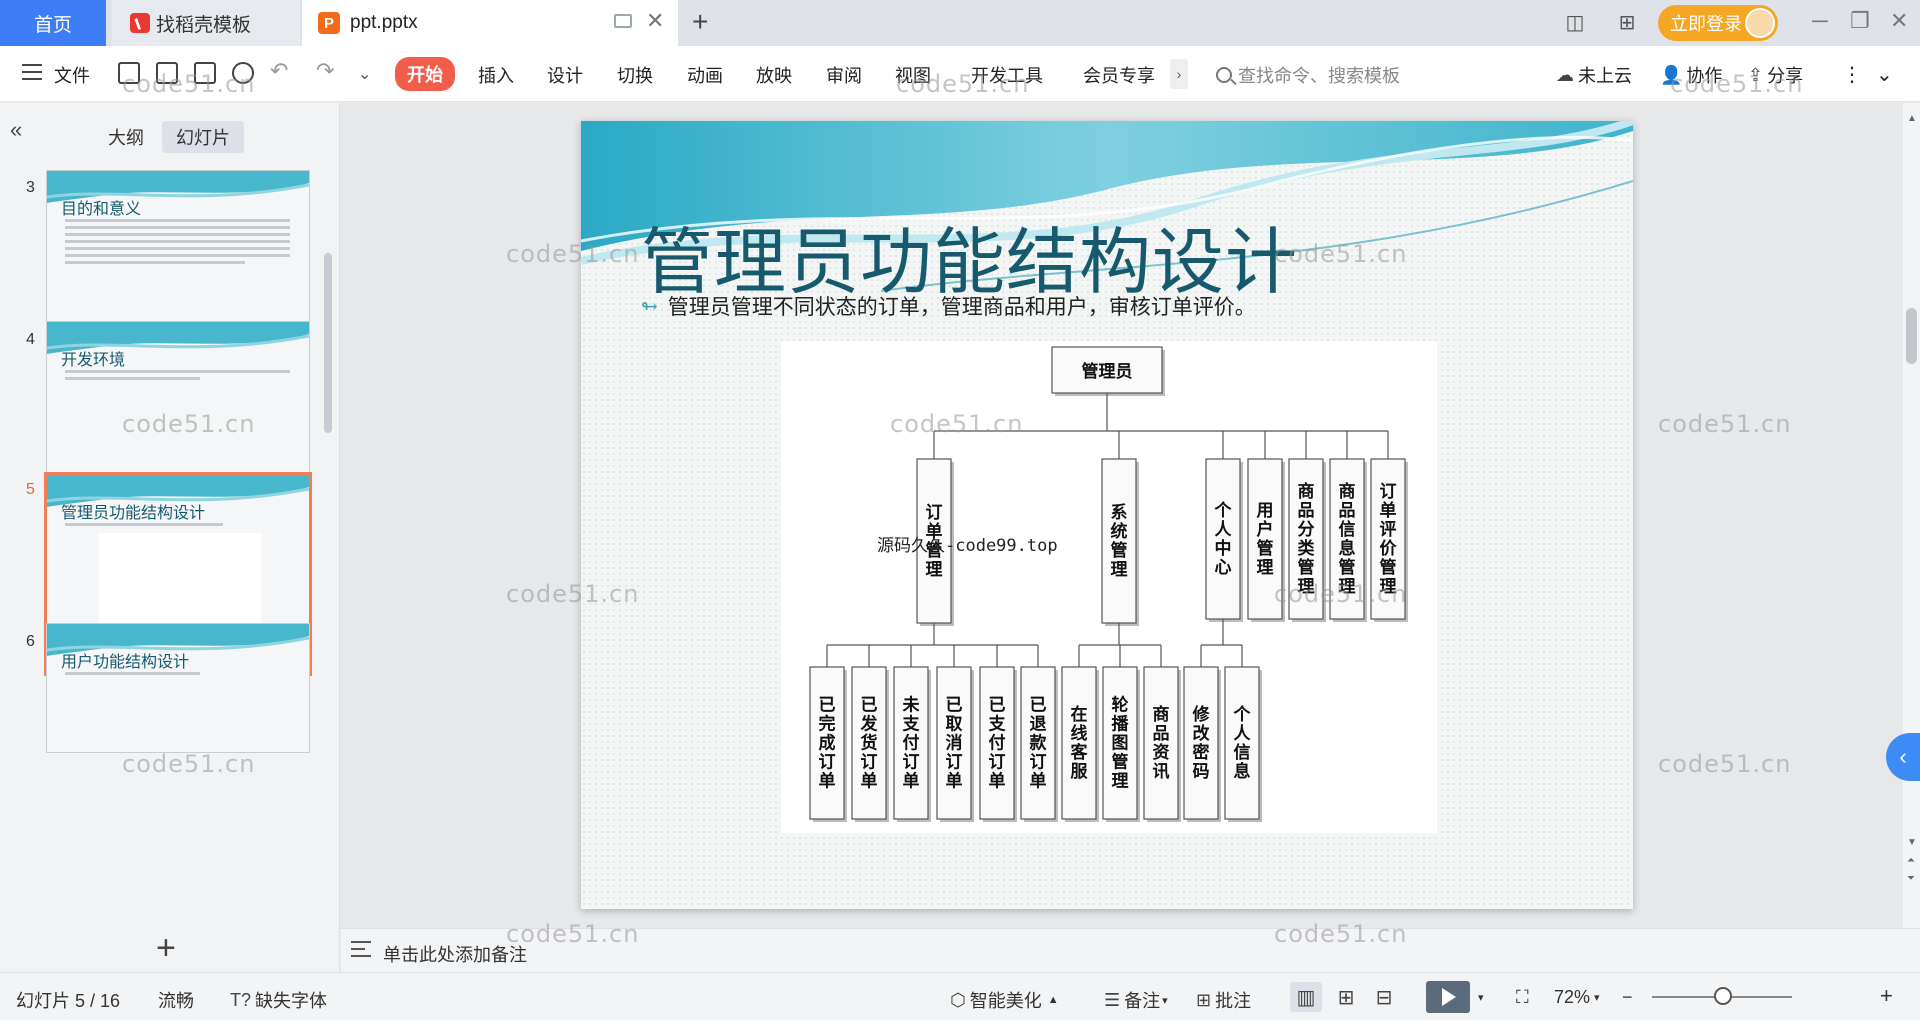  What do you see at coordinates (53, 23) in the screenshot?
I see `tab-home: 首页` at bounding box center [53, 23].